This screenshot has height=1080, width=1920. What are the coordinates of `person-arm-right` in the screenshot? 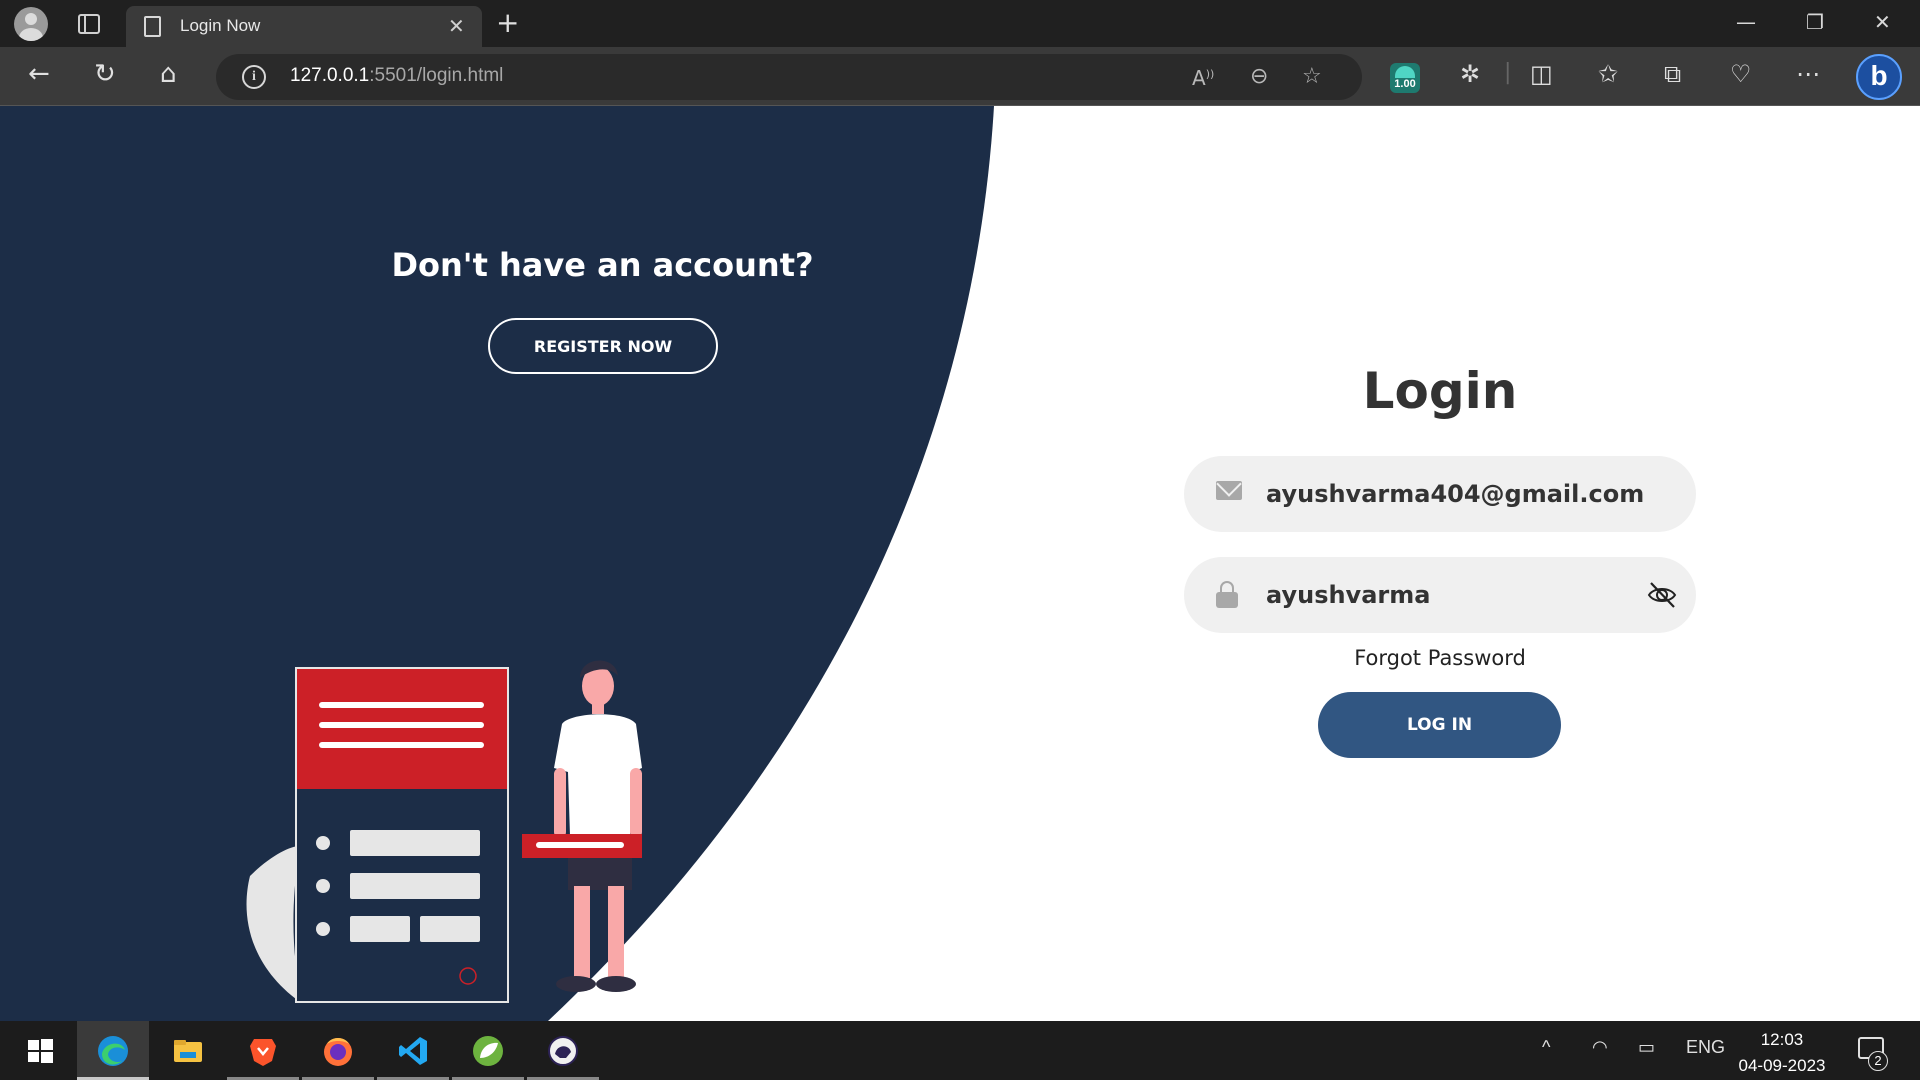 It's located at (636, 803).